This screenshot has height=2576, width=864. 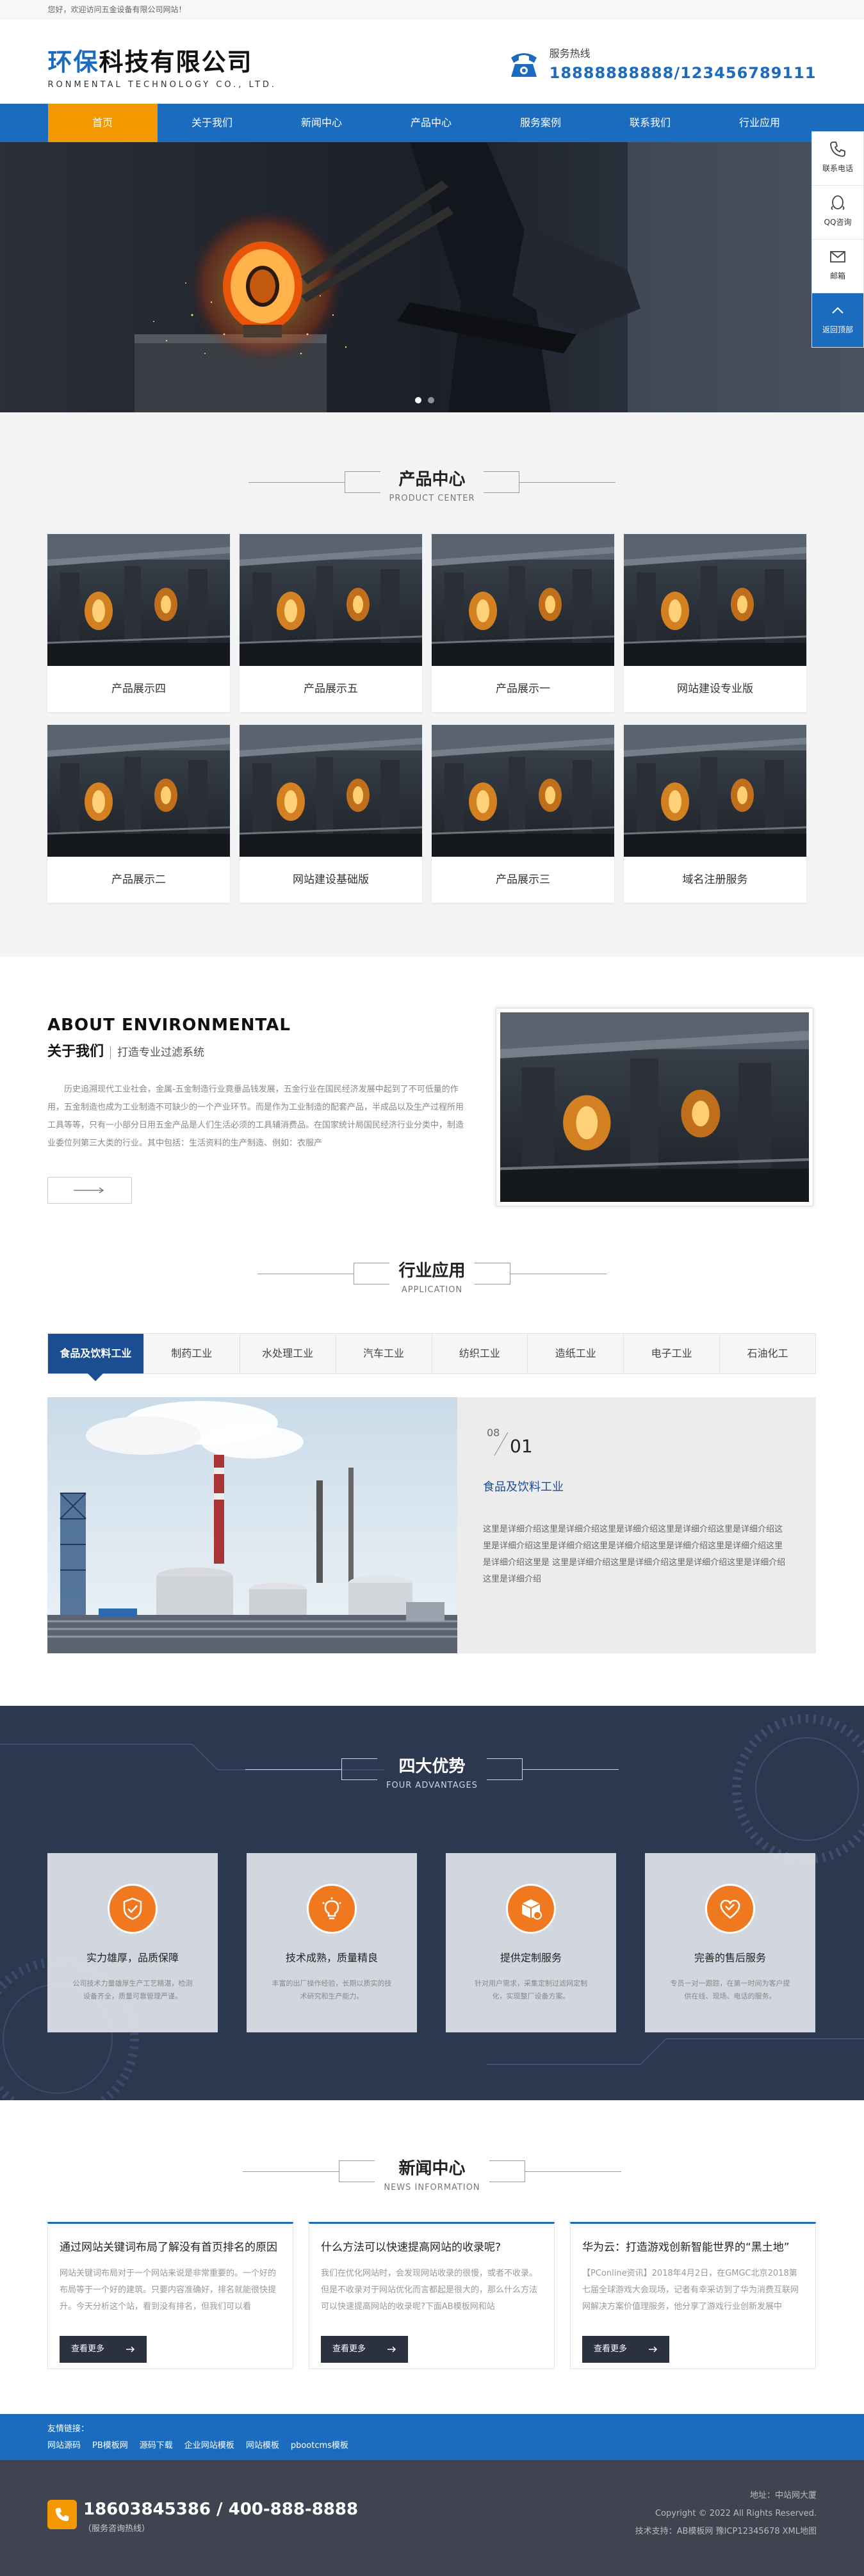 I want to click on product-name: 产品展示一, so click(x=523, y=689).